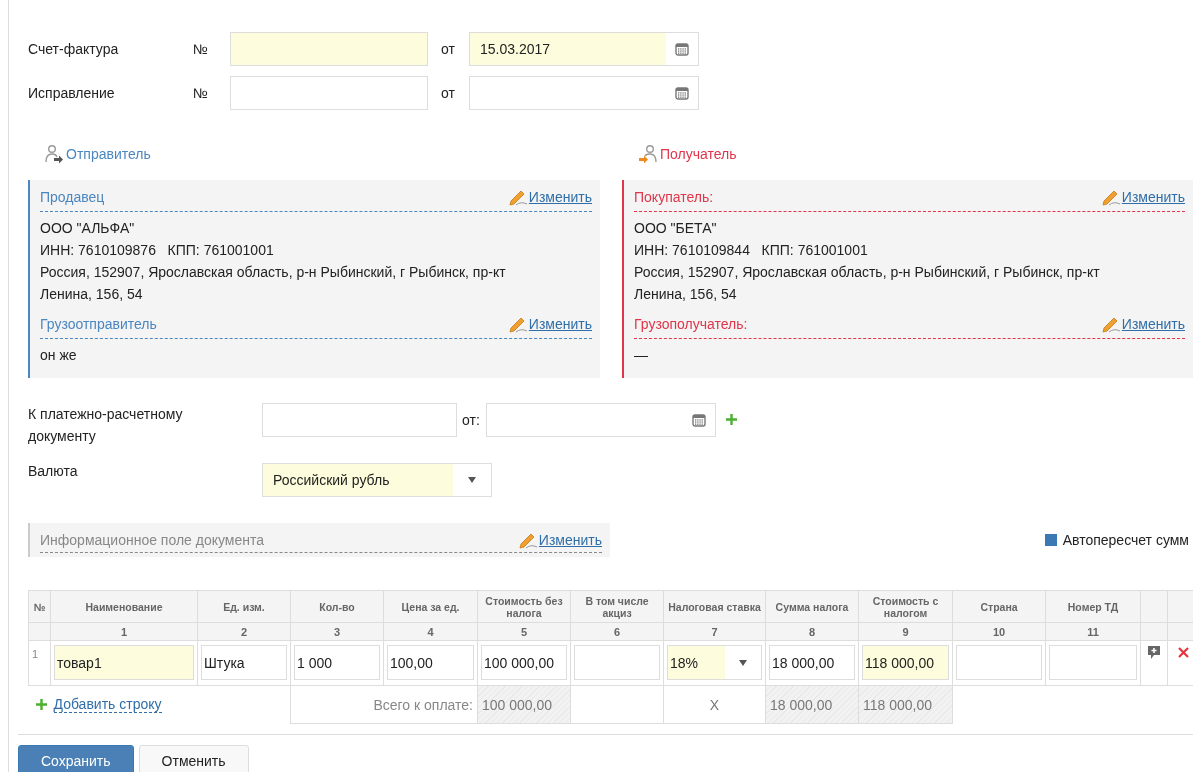  What do you see at coordinates (152, 539) in the screenshot?
I see `info-title: Информационное поле документа` at bounding box center [152, 539].